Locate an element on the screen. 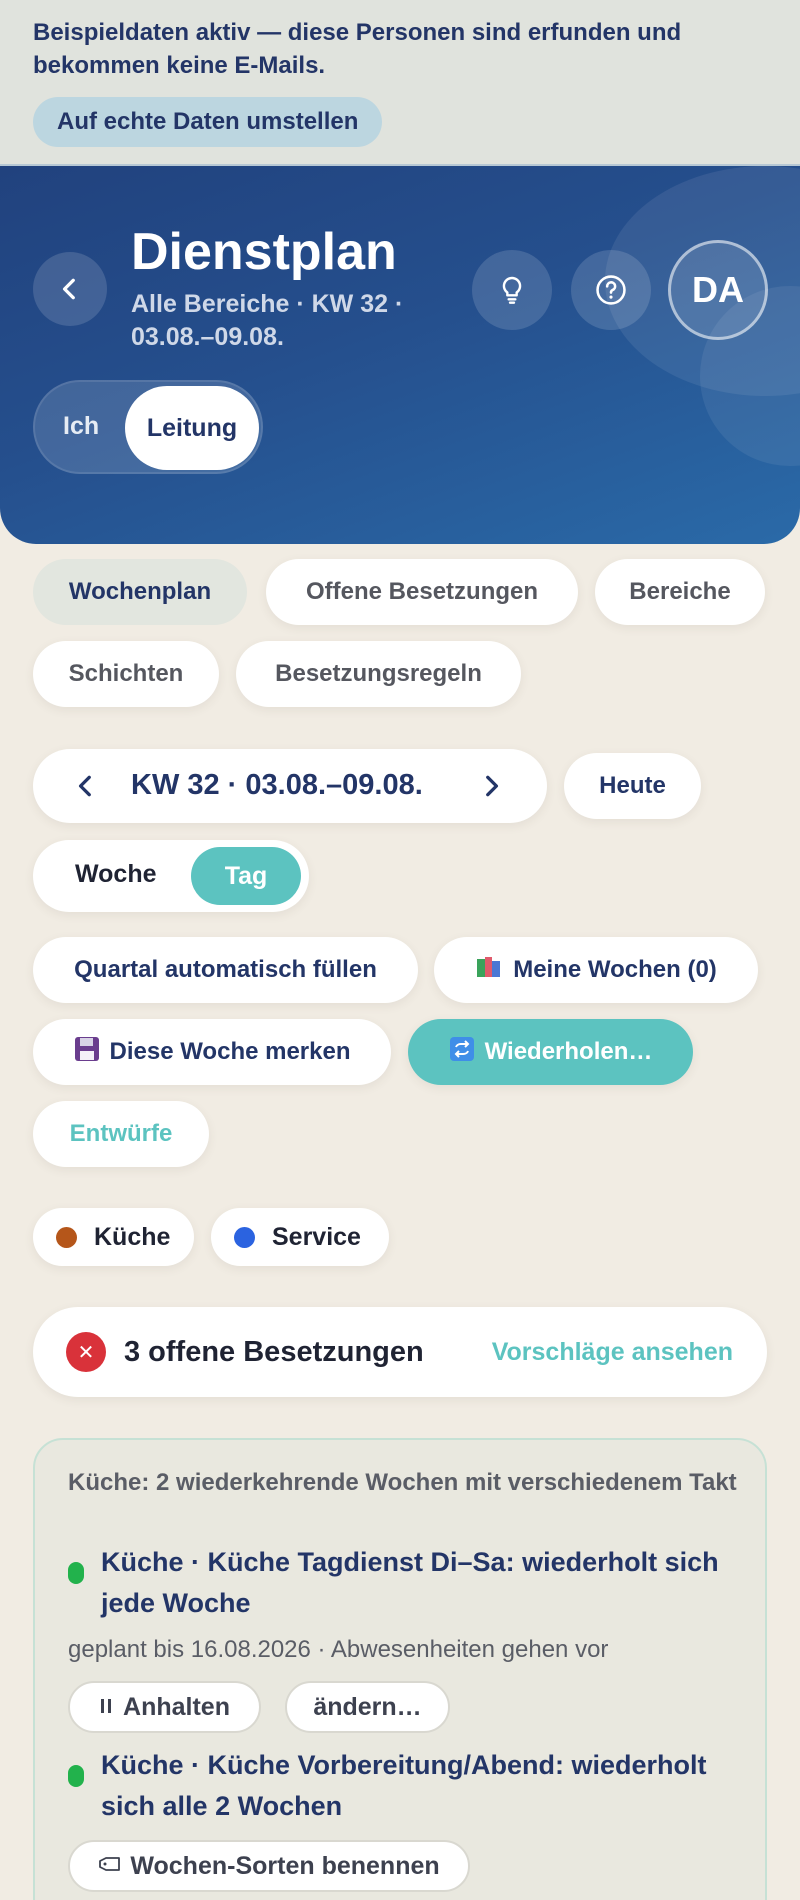  drafts-button: Entwürfe is located at coordinates (121, 1134).